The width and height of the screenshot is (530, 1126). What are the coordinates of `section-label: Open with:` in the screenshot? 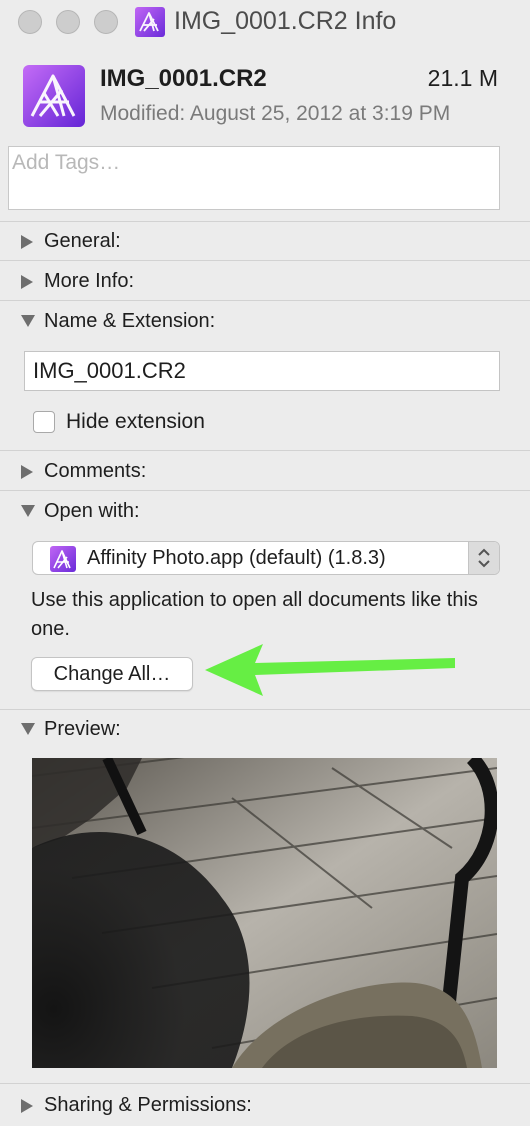 It's located at (92, 511).